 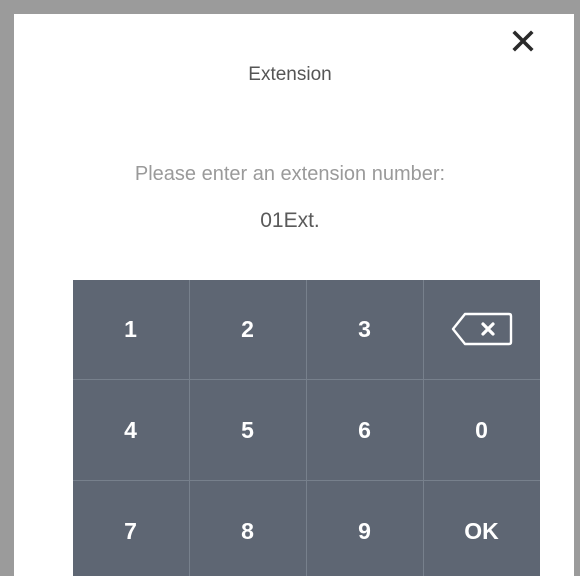 I want to click on ok-key: OK, so click(x=481, y=529).